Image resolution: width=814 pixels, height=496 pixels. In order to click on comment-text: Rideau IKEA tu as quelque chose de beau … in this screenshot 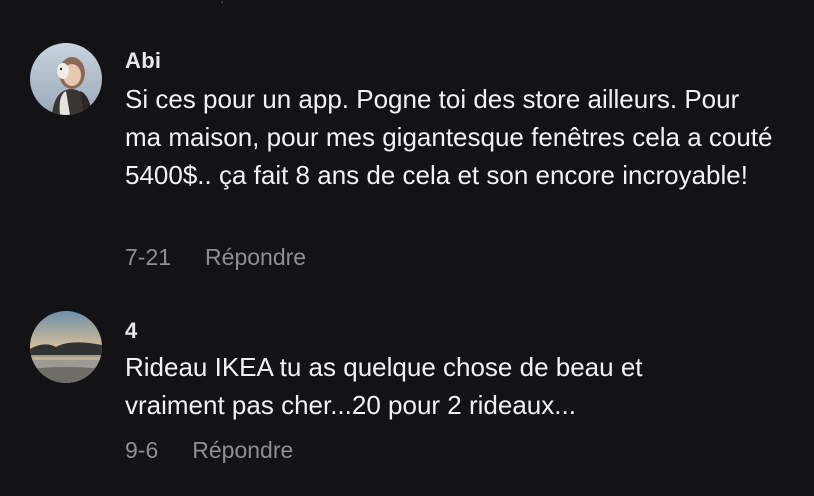, I will do `click(384, 386)`.